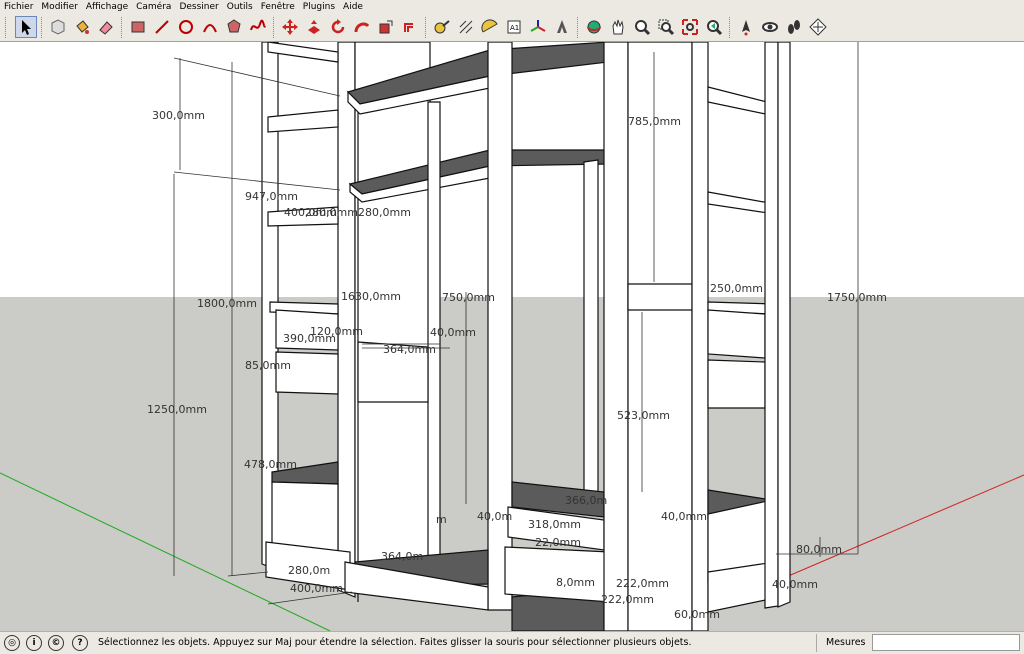 This screenshot has width=1024, height=654. What do you see at coordinates (240, 7) in the screenshot?
I see `menu-outils: Outils` at bounding box center [240, 7].